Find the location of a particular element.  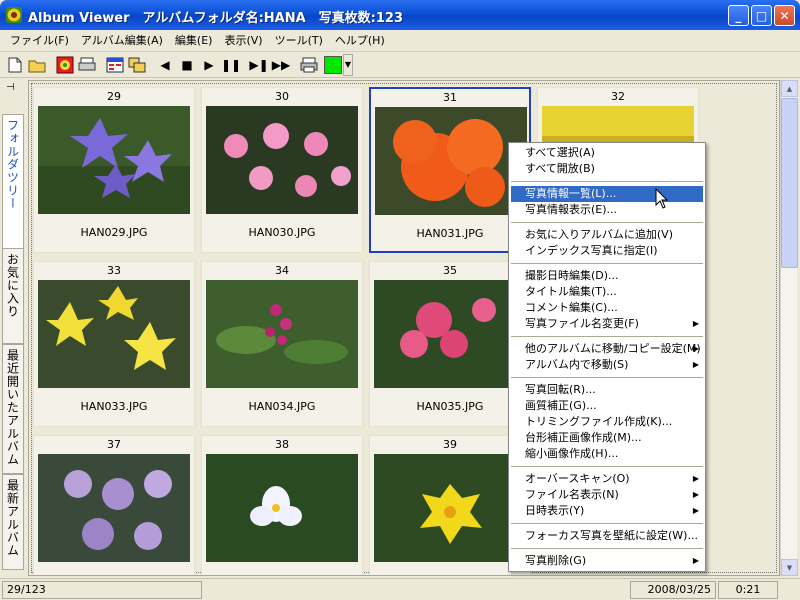

thumbnail-cell: 29 HAN029.JPG is located at coordinates (114, 170).